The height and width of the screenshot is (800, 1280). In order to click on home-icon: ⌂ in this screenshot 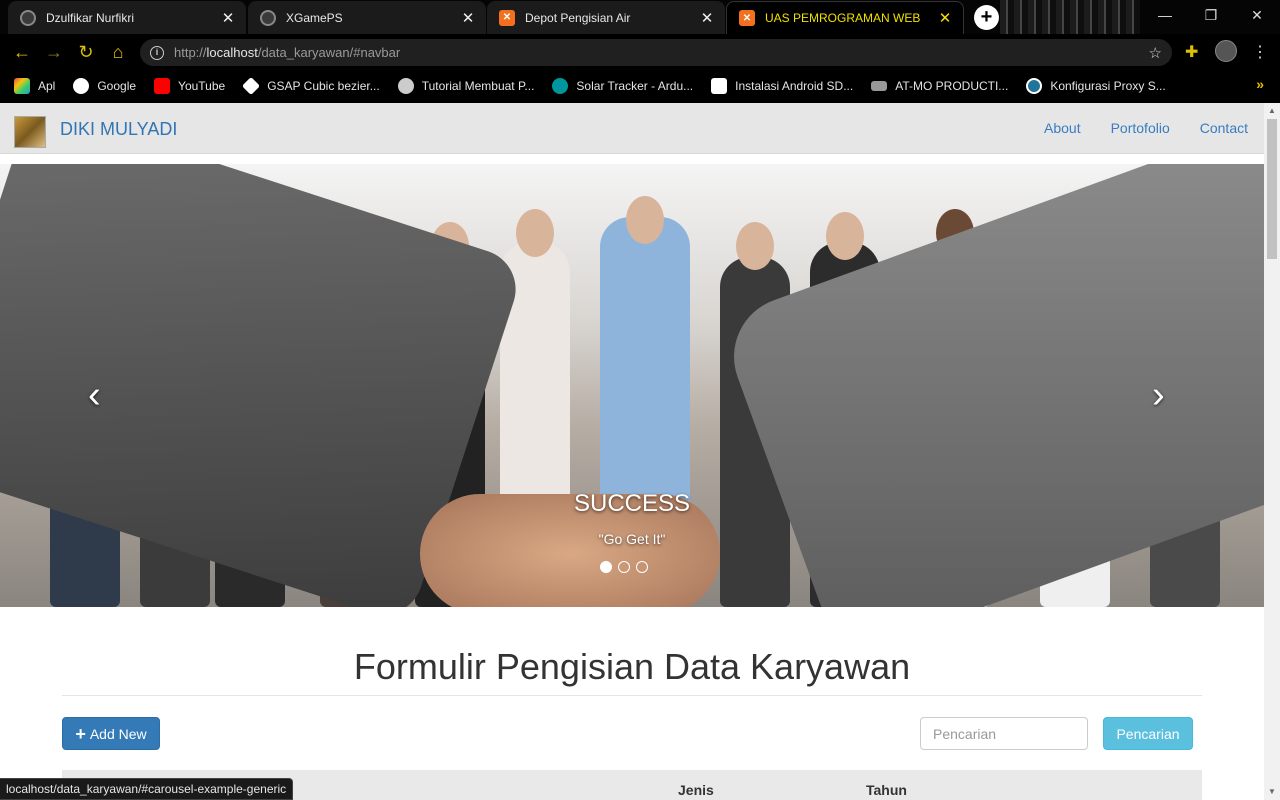, I will do `click(118, 52)`.